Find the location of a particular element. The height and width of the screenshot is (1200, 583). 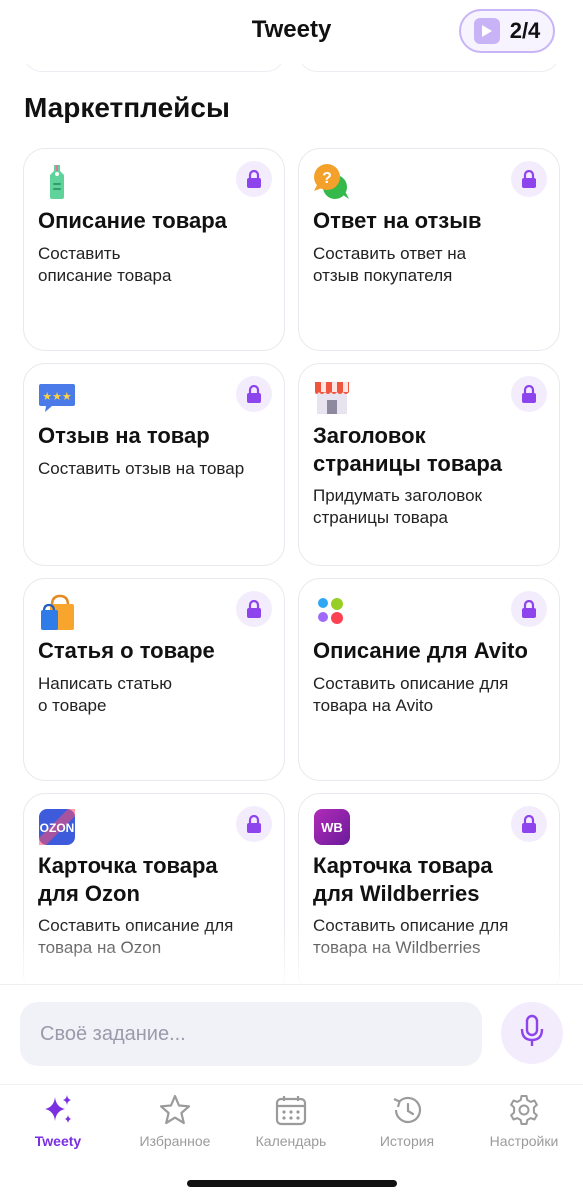

star-icon is located at coordinates (175, 1110).